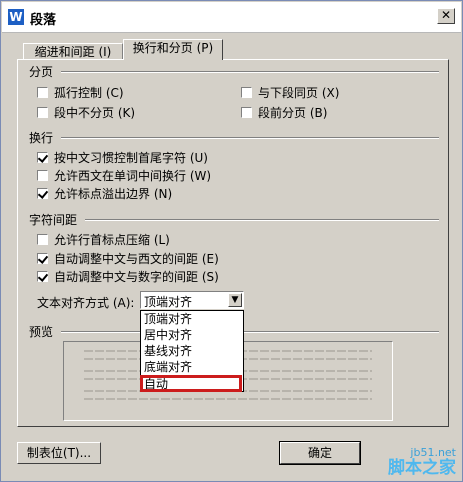  I want to click on tab-line-page-break: 换行和分页 (P), so click(173, 49).